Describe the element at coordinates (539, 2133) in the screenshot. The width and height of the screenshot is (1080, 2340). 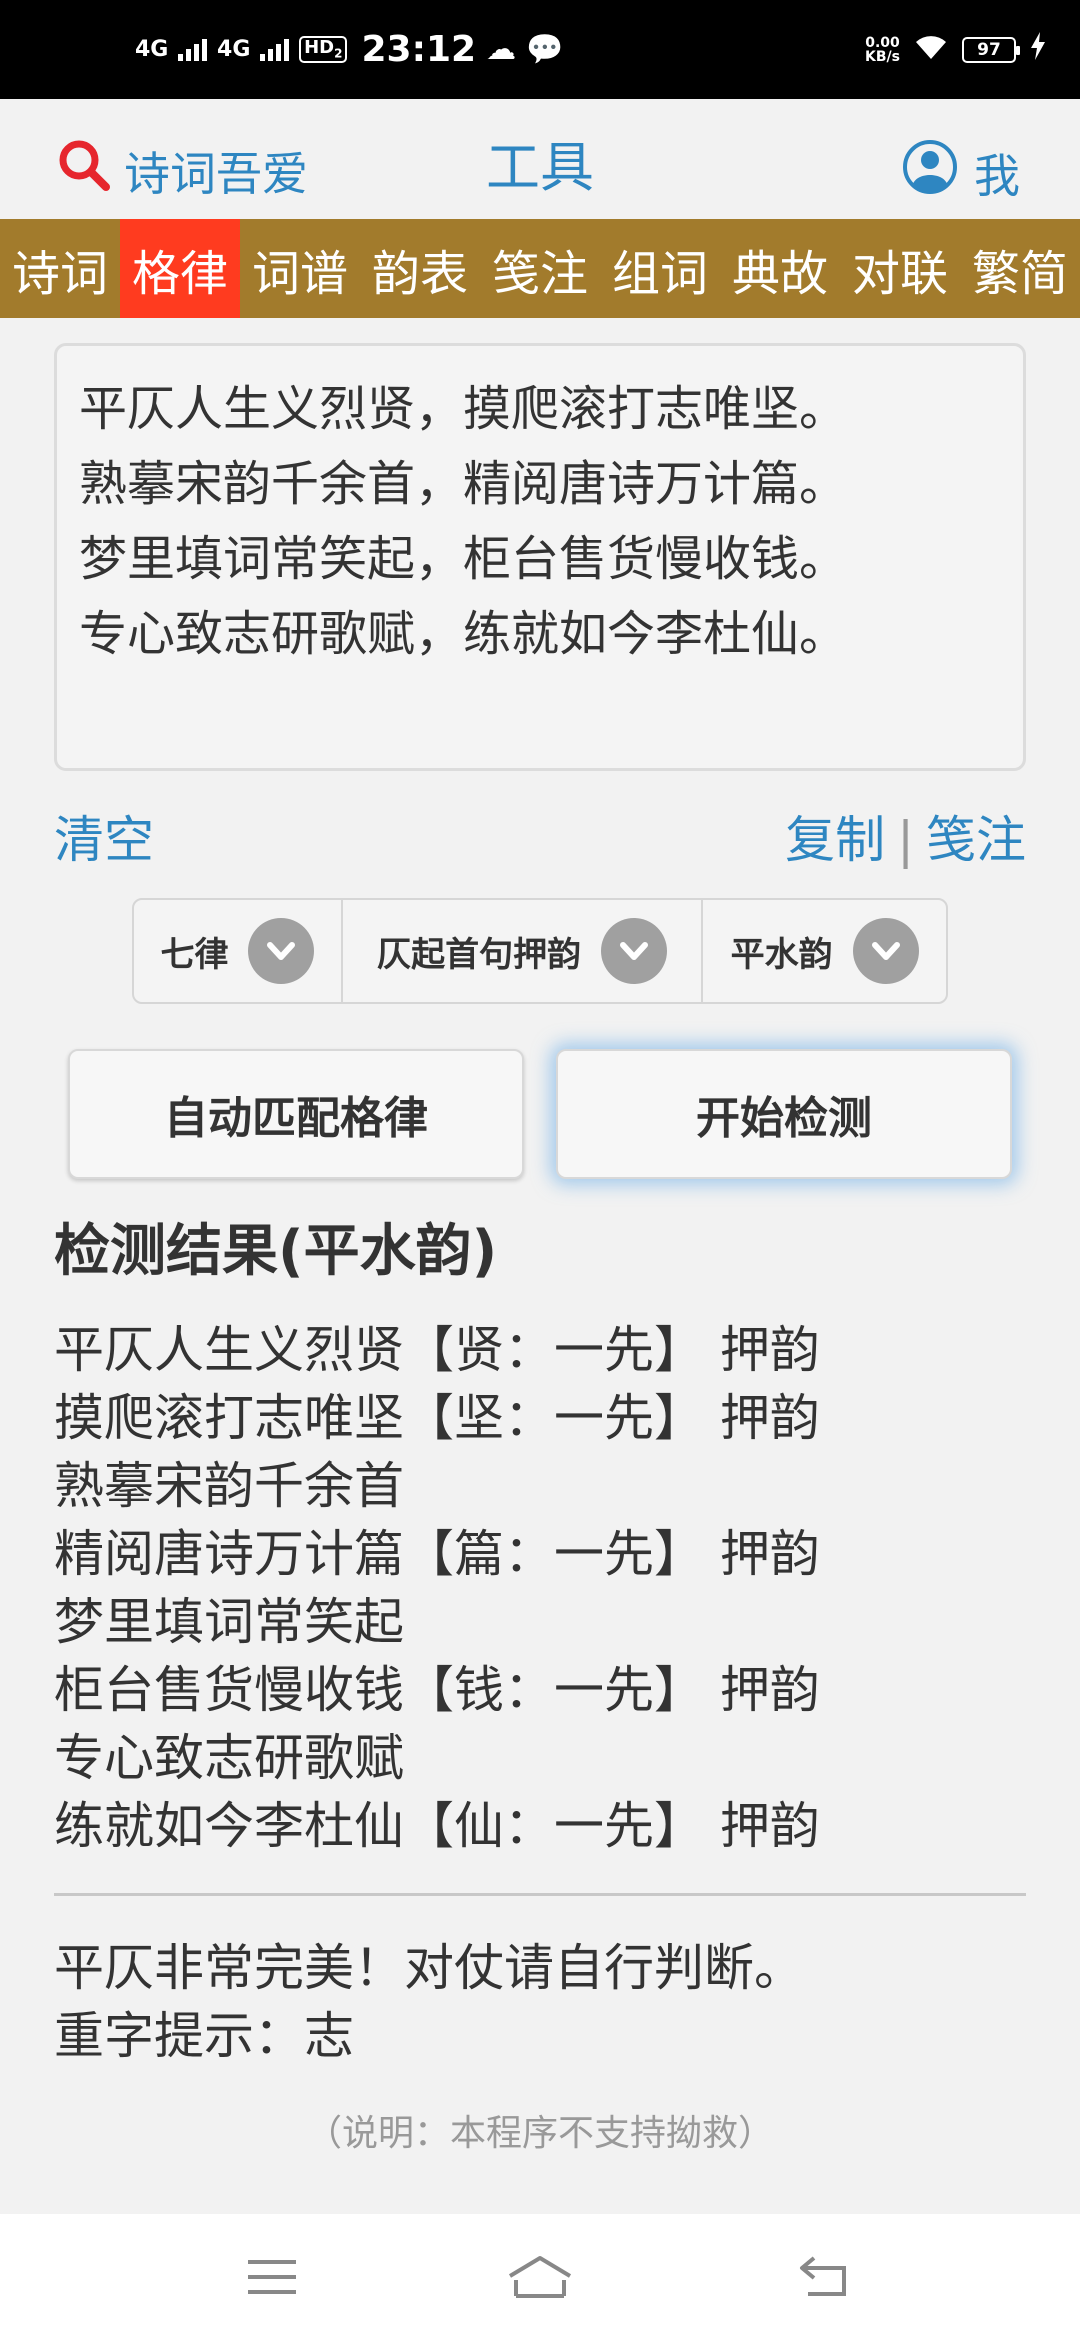
I see `usage-note: （说明：本程序不支持拗救）` at that location.